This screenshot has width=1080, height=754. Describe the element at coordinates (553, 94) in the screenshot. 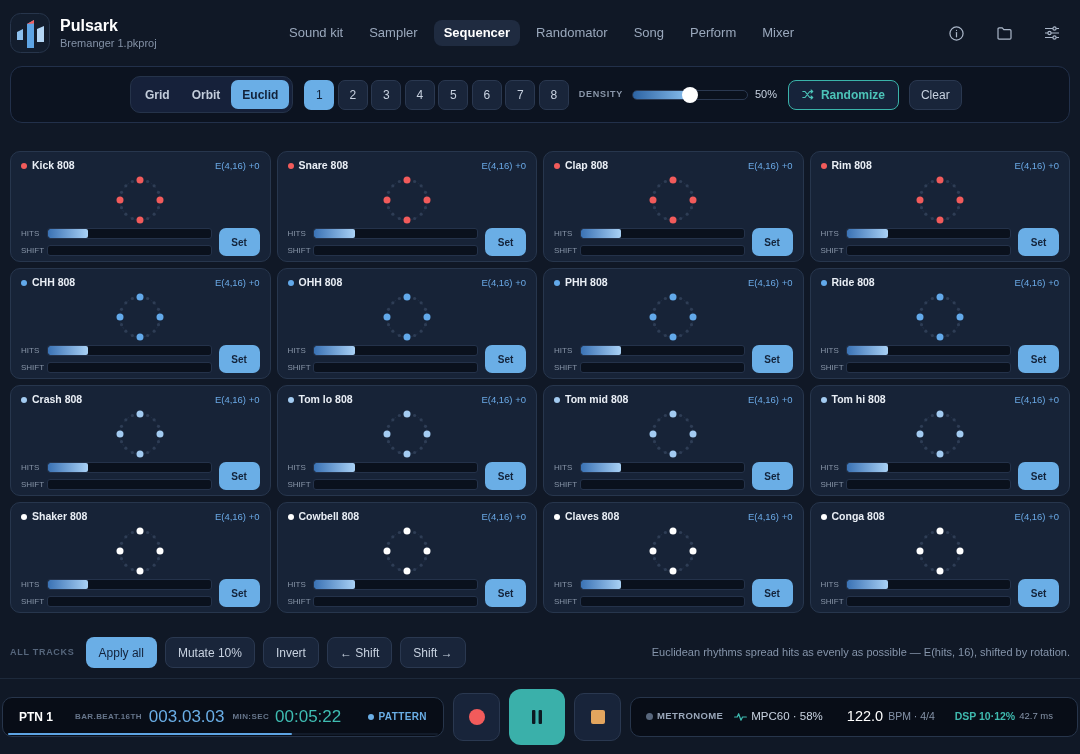

I see `pattern-button: 8` at that location.